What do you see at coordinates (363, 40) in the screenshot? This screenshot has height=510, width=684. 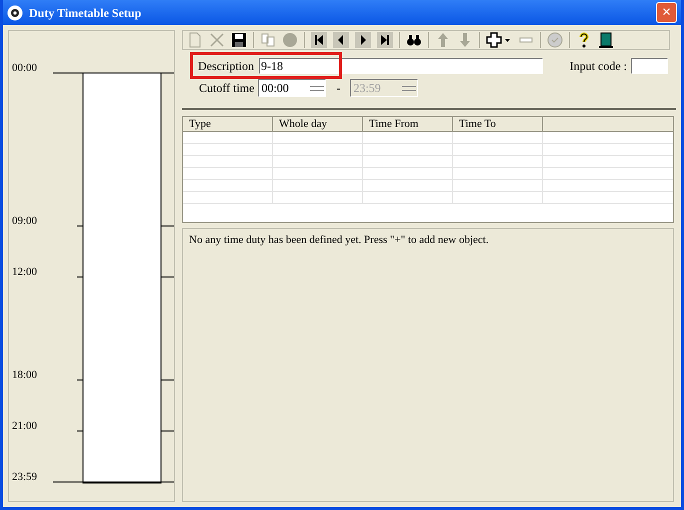 I see `next-icon` at bounding box center [363, 40].